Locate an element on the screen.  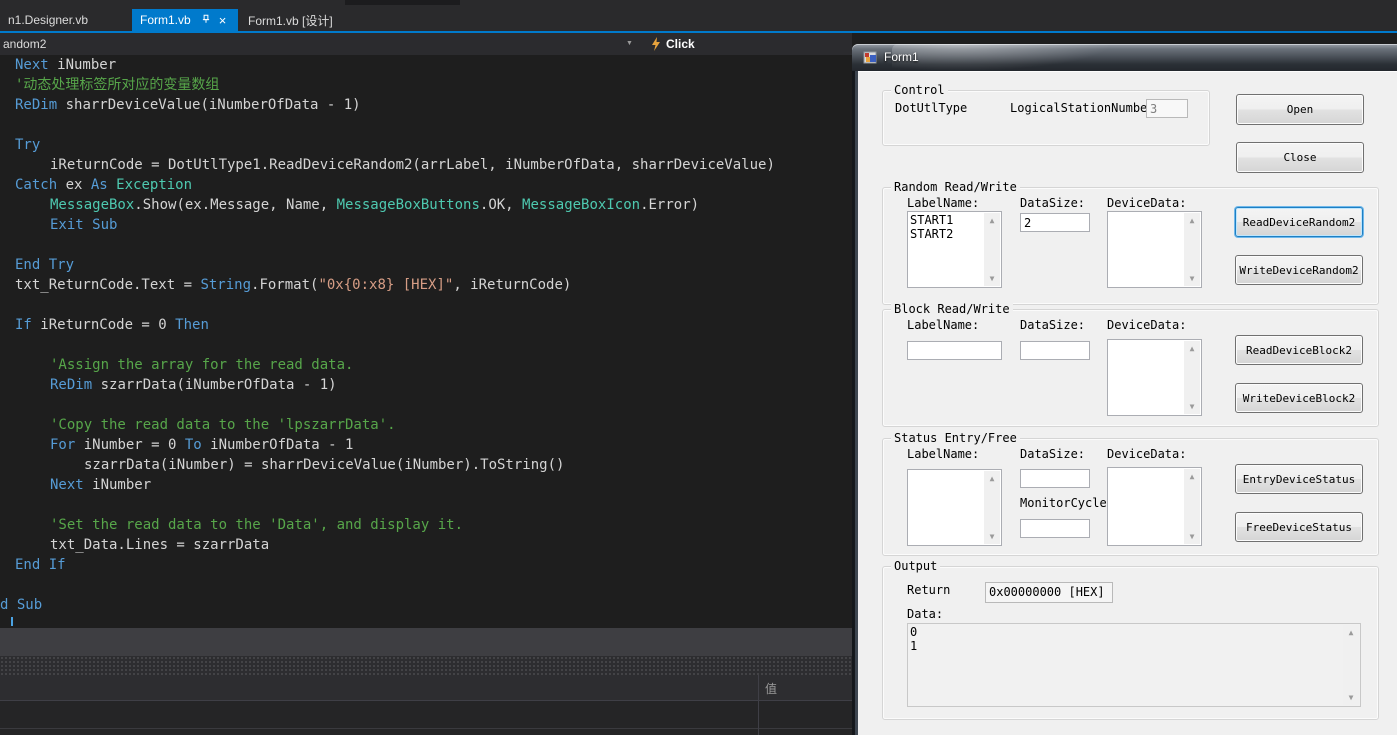
text-caret is located at coordinates (12, 621).